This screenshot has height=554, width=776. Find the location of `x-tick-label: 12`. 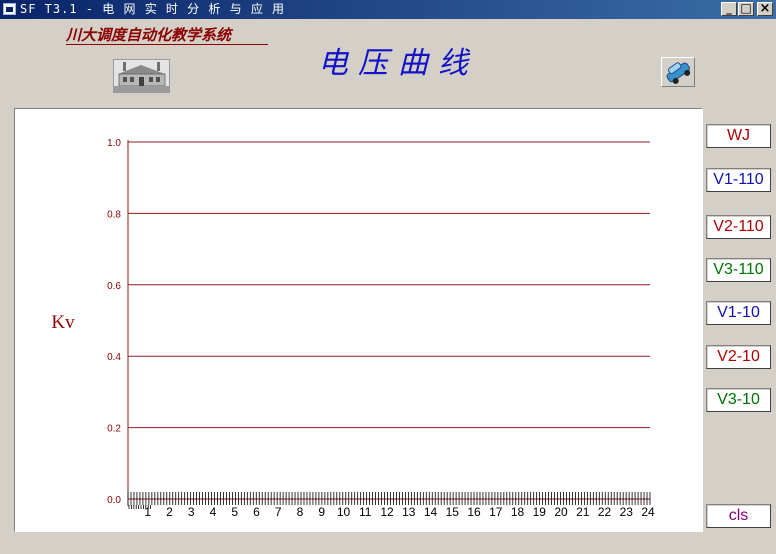

x-tick-label: 12 is located at coordinates (387, 512).